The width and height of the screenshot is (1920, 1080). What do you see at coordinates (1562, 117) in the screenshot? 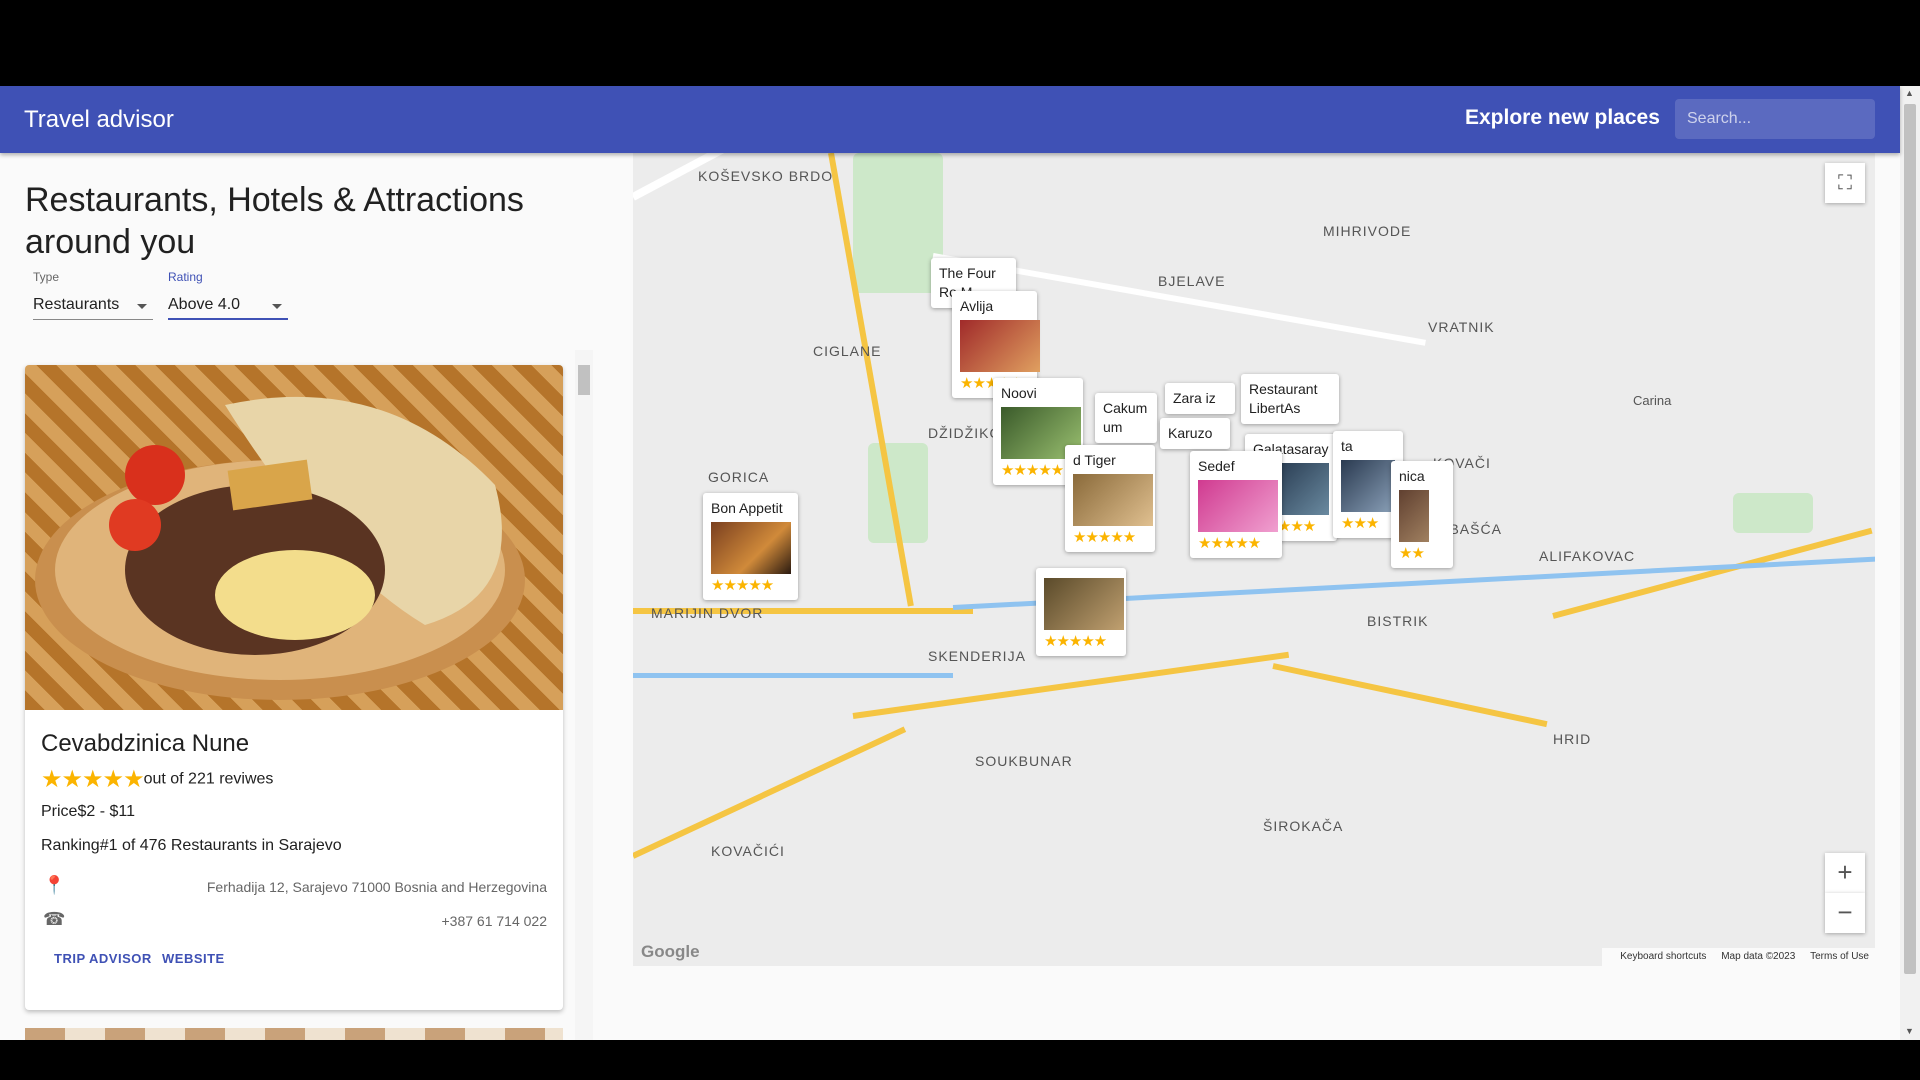
I see `explore-label: Explore new places` at bounding box center [1562, 117].